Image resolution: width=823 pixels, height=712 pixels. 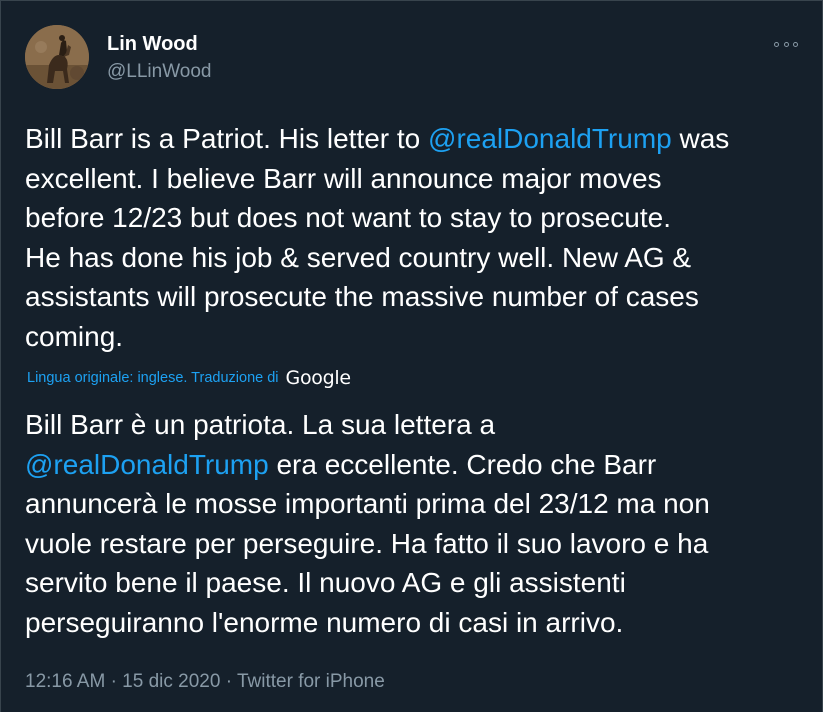 I want to click on avatar, so click(x=57, y=57).